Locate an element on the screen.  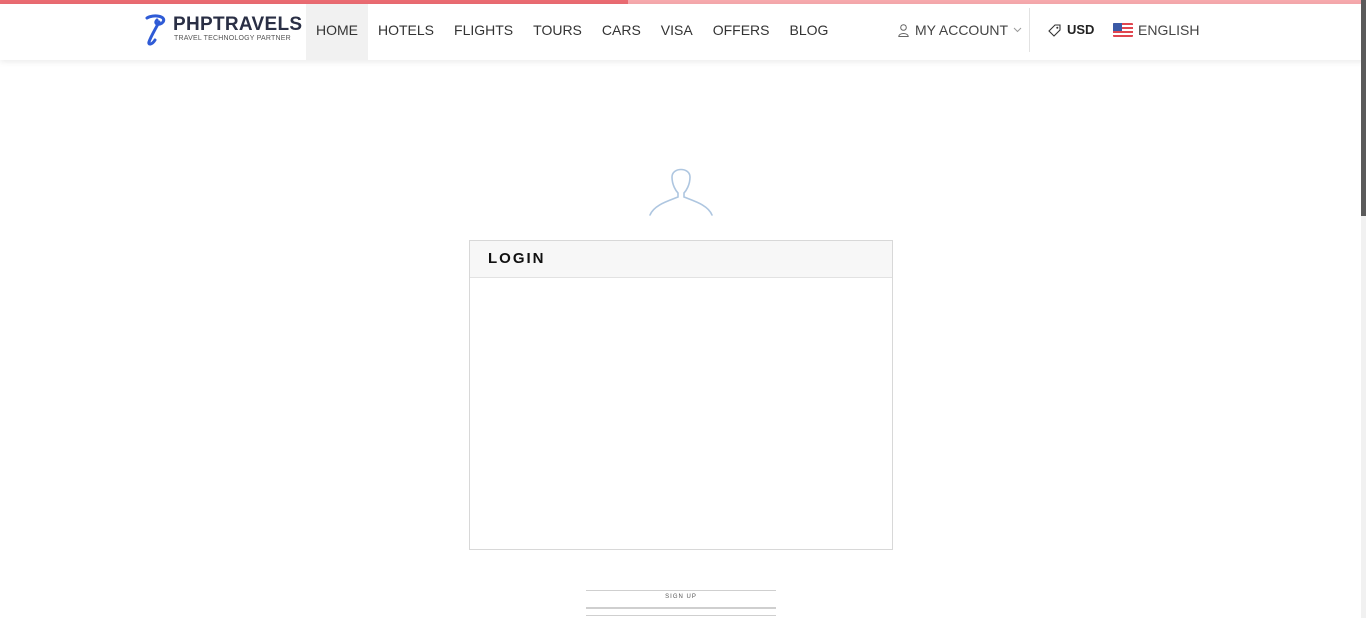
my-account-dropdown: MY ACCOUNT is located at coordinates (963, 30).